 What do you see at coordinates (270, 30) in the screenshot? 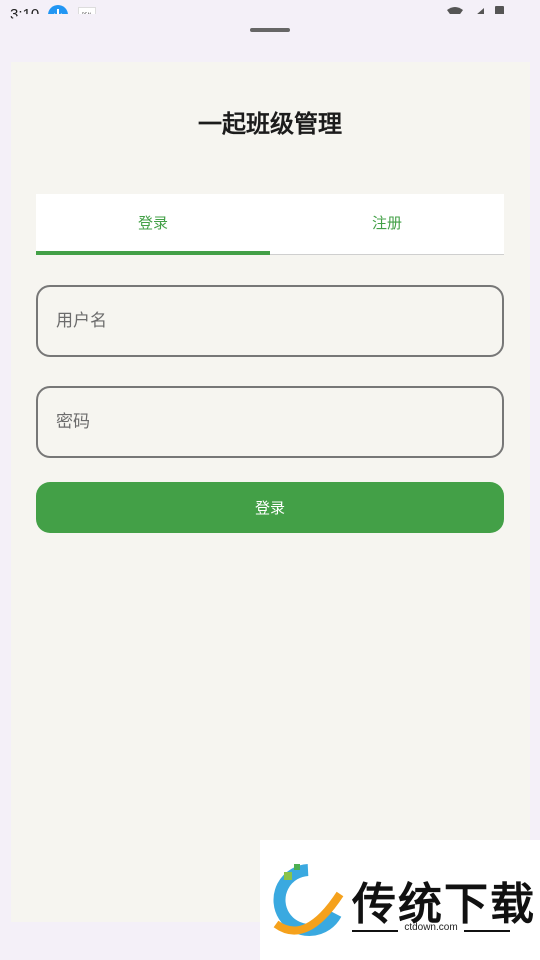
I see `sheet-drag-handle` at bounding box center [270, 30].